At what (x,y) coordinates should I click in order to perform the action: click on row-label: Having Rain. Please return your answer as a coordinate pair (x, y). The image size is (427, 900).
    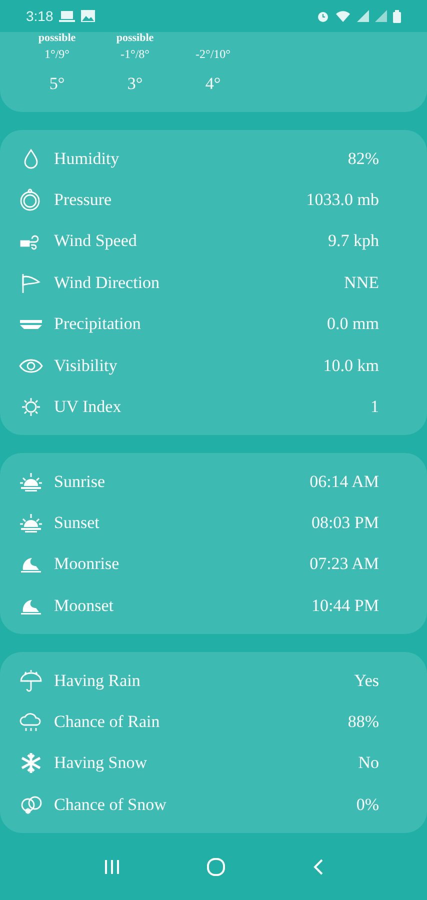
    Looking at the image, I should click on (98, 680).